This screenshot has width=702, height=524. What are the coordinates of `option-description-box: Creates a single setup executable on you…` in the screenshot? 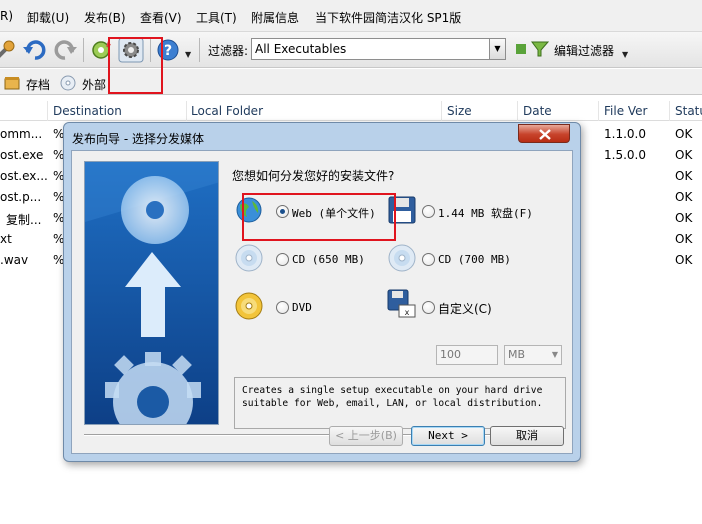 It's located at (400, 403).